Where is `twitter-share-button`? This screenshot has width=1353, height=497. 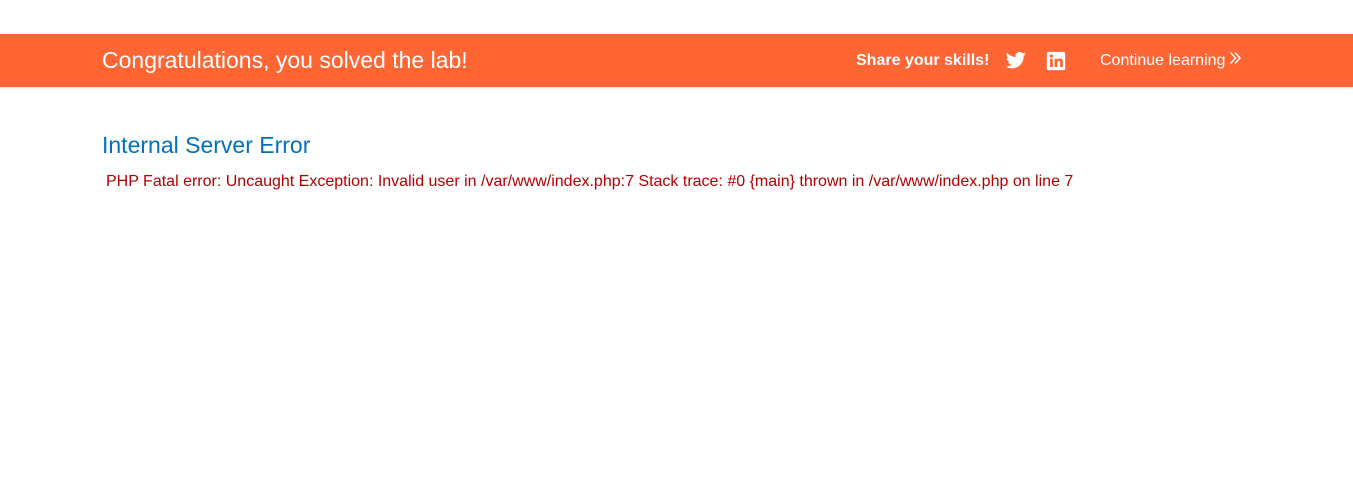
twitter-share-button is located at coordinates (1017, 61).